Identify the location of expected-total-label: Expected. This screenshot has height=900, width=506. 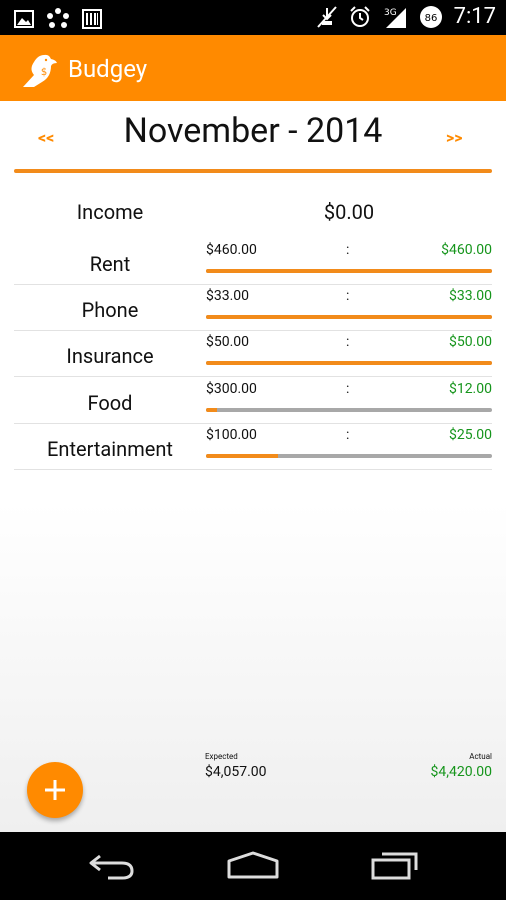
(221, 756).